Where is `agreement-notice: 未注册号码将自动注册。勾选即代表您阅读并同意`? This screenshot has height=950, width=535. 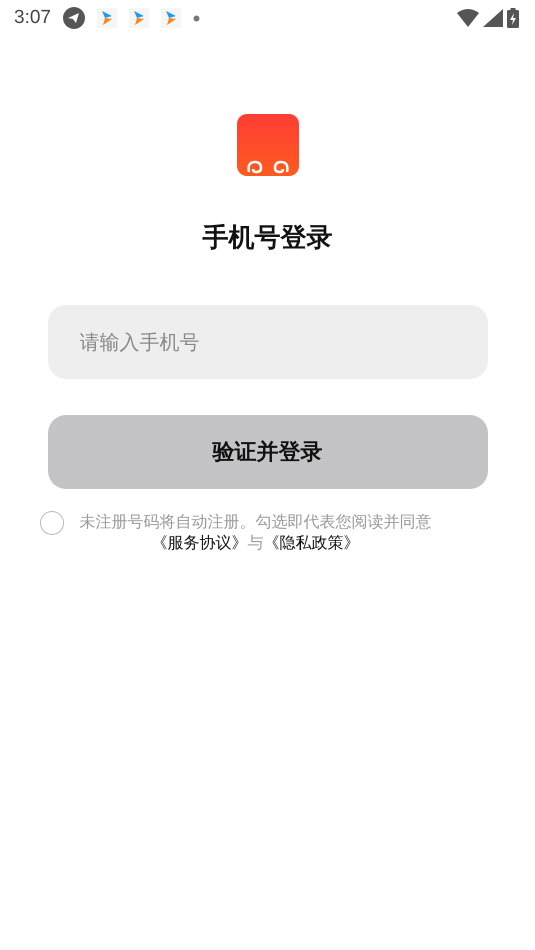 agreement-notice: 未注册号码将自动注册。勾选即代表您阅读并同意 is located at coordinates (256, 521).